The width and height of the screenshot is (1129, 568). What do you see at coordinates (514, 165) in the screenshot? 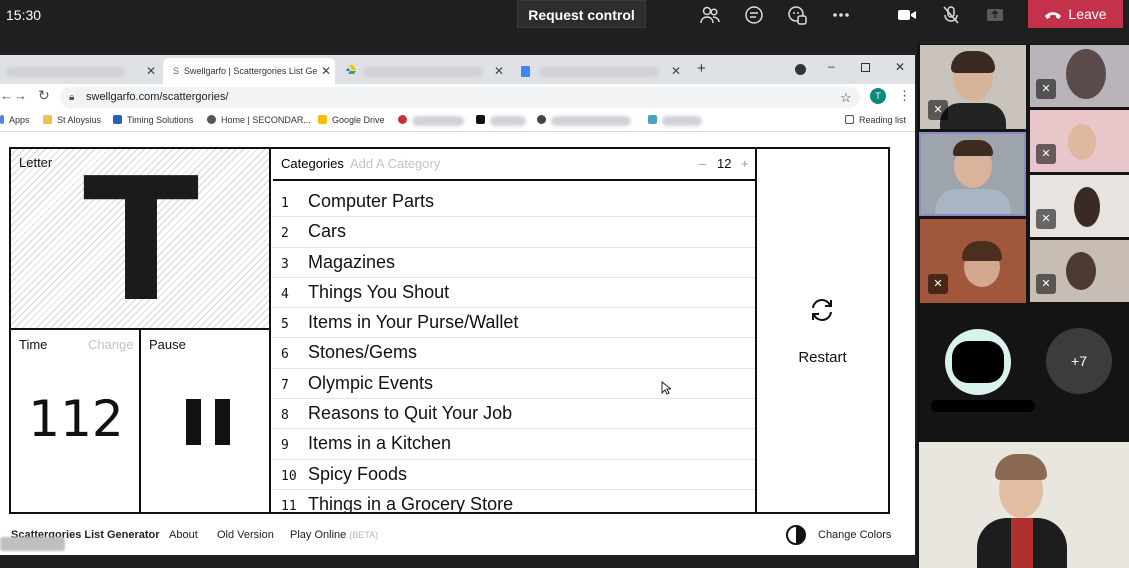
I see `categories-header: Categories Add A Category – 12 +` at bounding box center [514, 165].